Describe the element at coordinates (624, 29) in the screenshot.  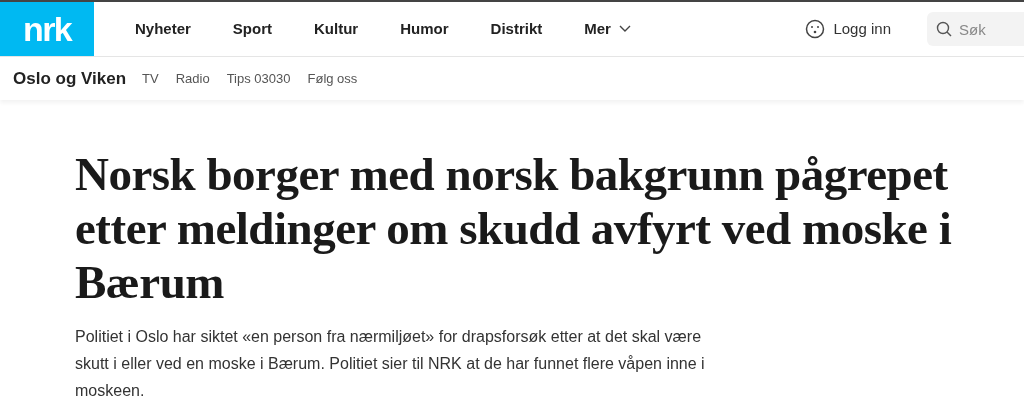
I see `chevron-down-icon` at that location.